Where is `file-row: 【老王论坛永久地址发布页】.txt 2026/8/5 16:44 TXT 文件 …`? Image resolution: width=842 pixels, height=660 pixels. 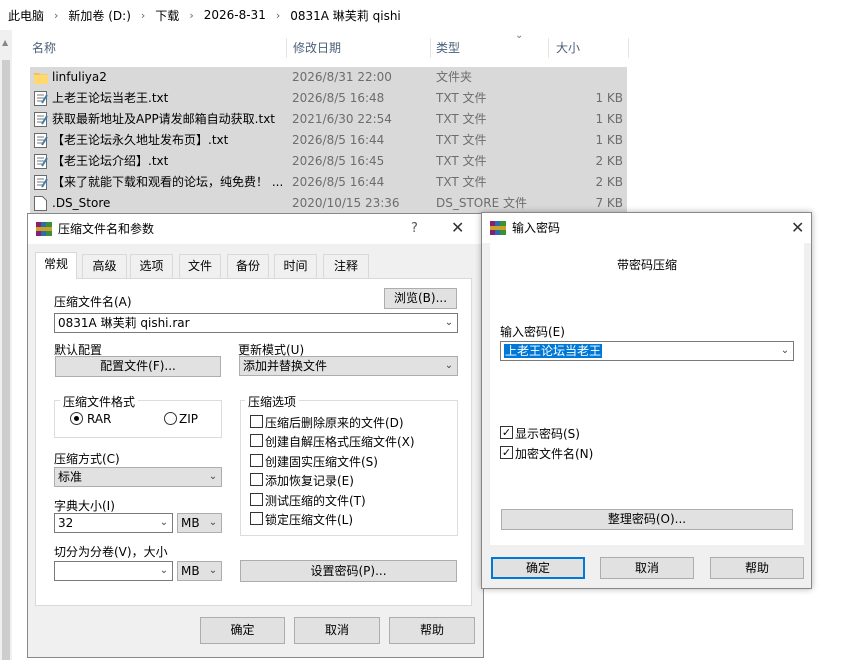
file-row: 【老王论坛永久地址发布页】.txt 2026/8/5 16:44 TXT 文件 … is located at coordinates (328, 140).